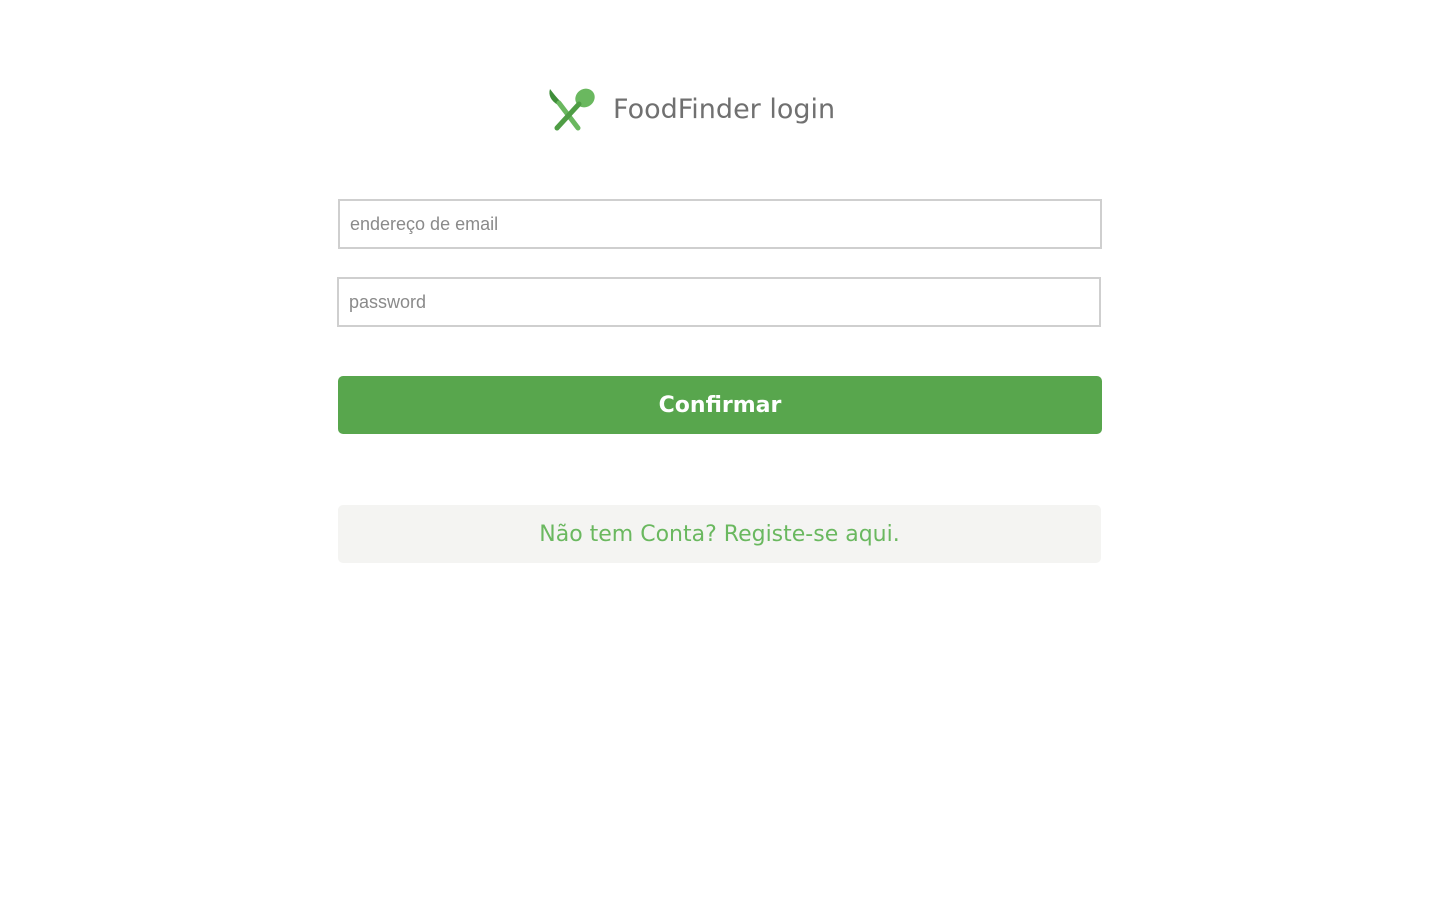 The width and height of the screenshot is (1440, 900). I want to click on login-header: FoodFinder login, so click(690, 109).